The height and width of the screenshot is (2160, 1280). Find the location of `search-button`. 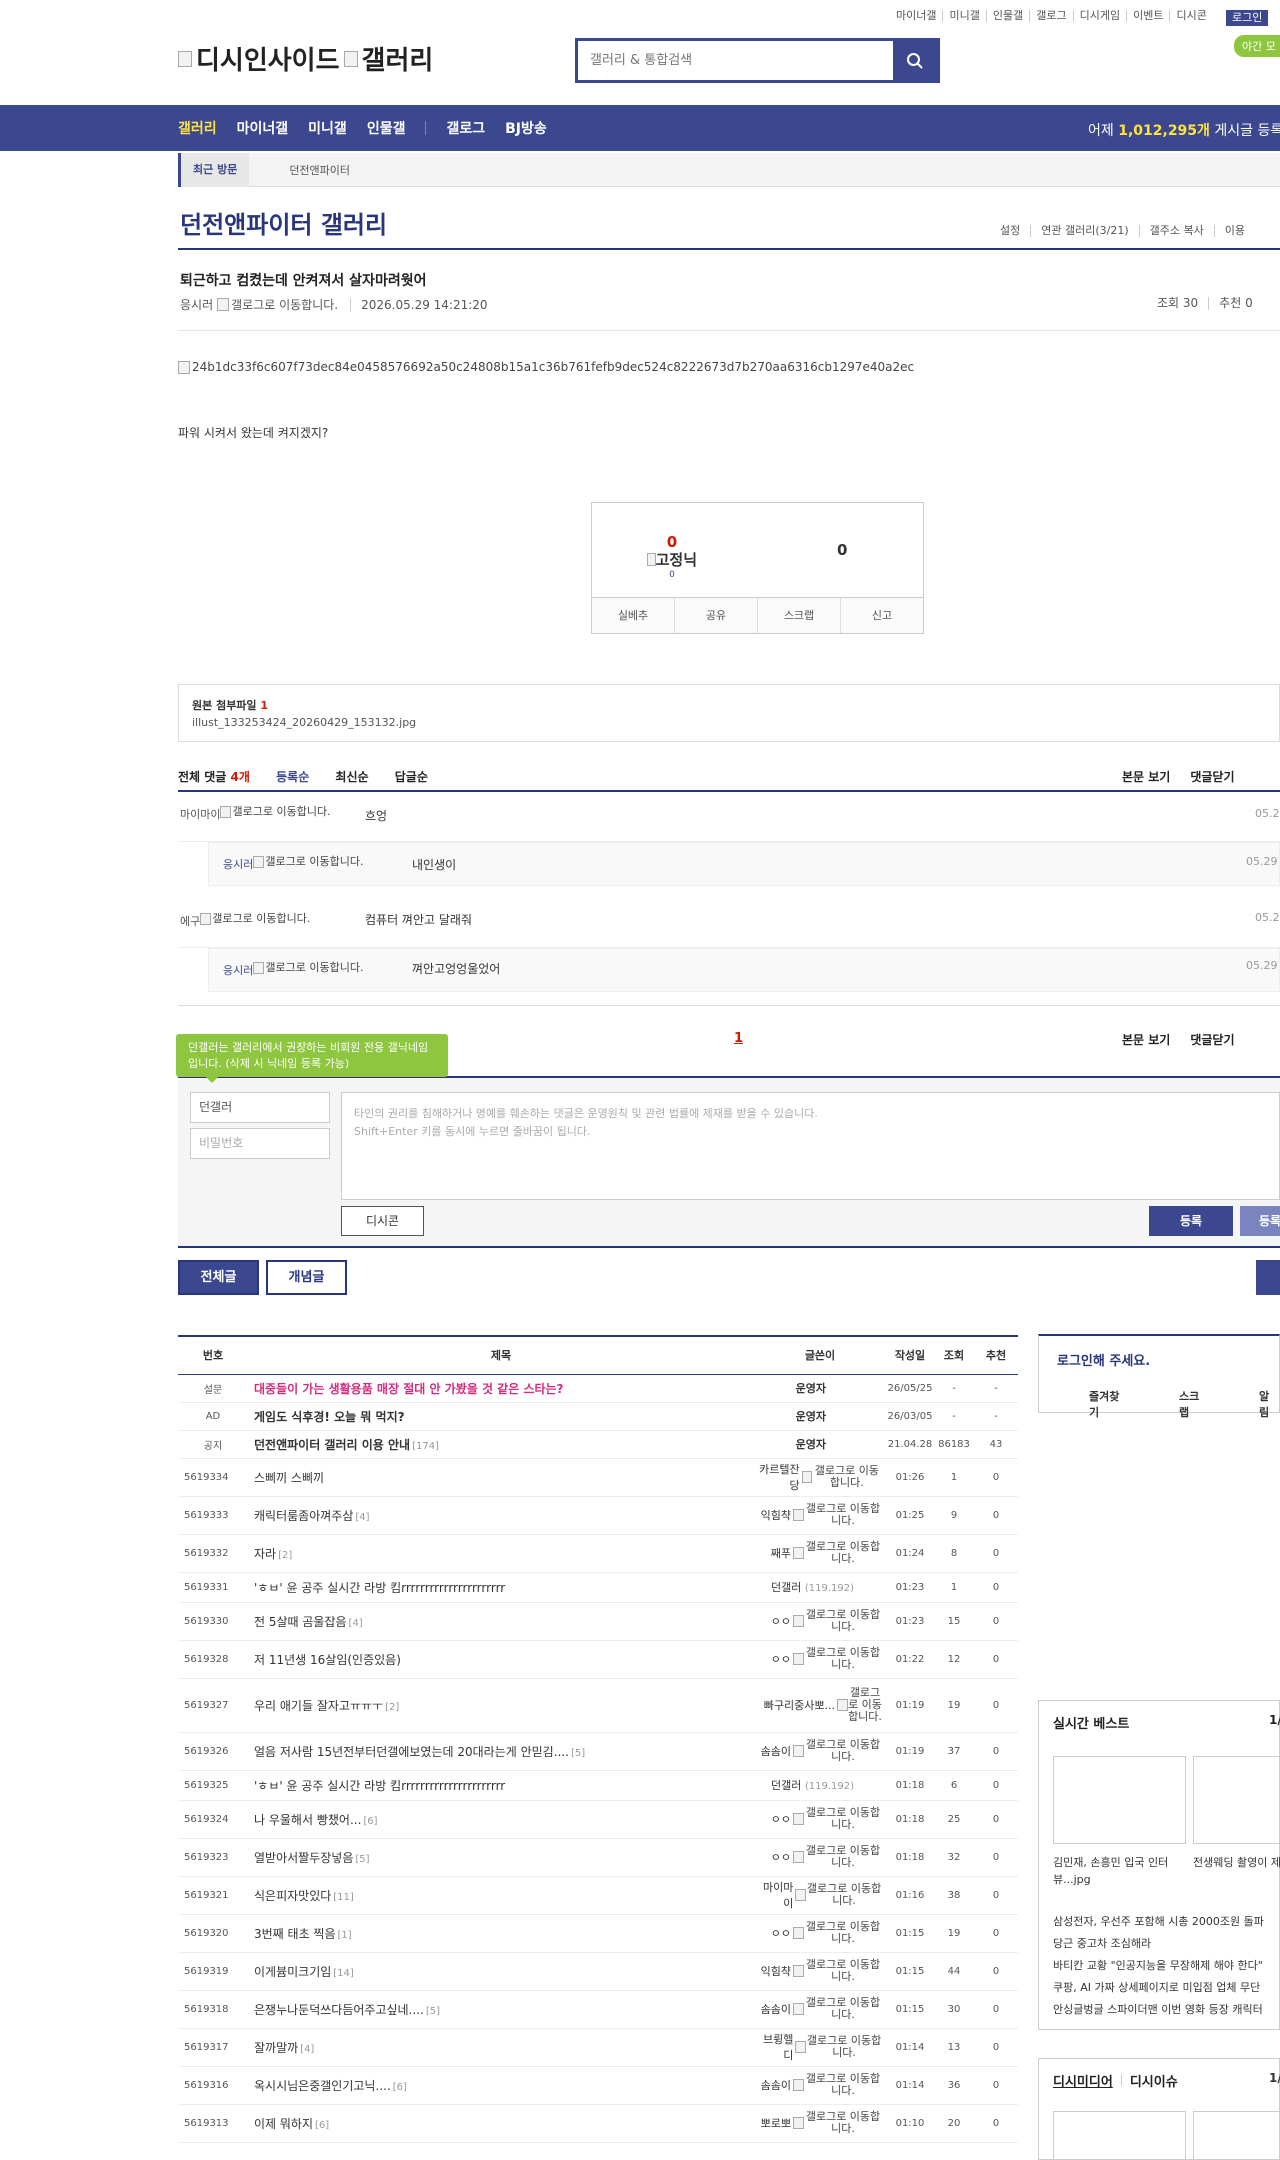

search-button is located at coordinates (915, 60).